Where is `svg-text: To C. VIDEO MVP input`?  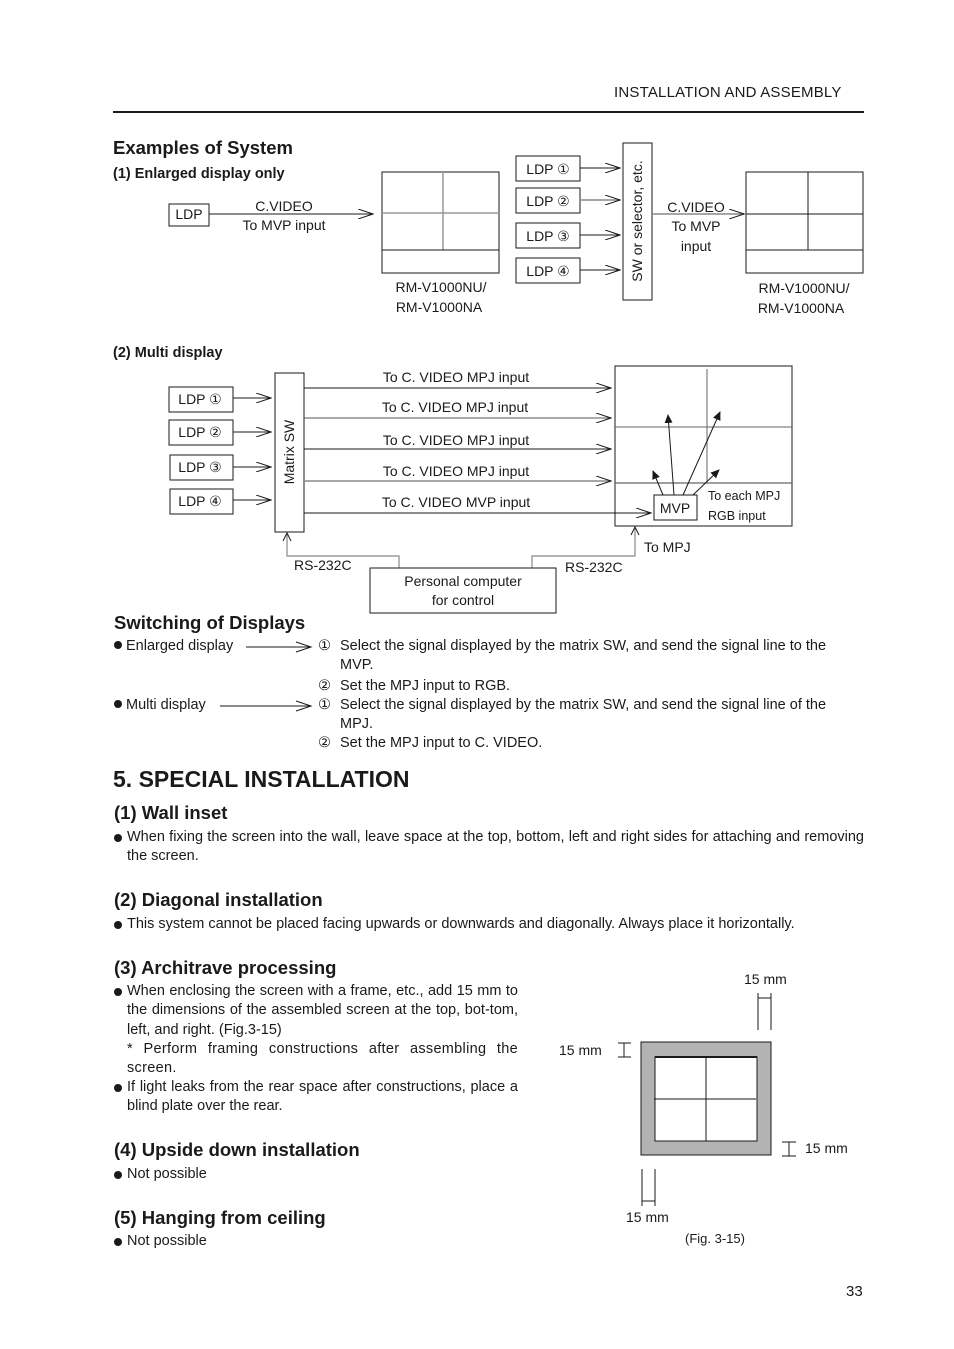
svg-text: To C. VIDEO MVP input is located at coordinates (456, 502).